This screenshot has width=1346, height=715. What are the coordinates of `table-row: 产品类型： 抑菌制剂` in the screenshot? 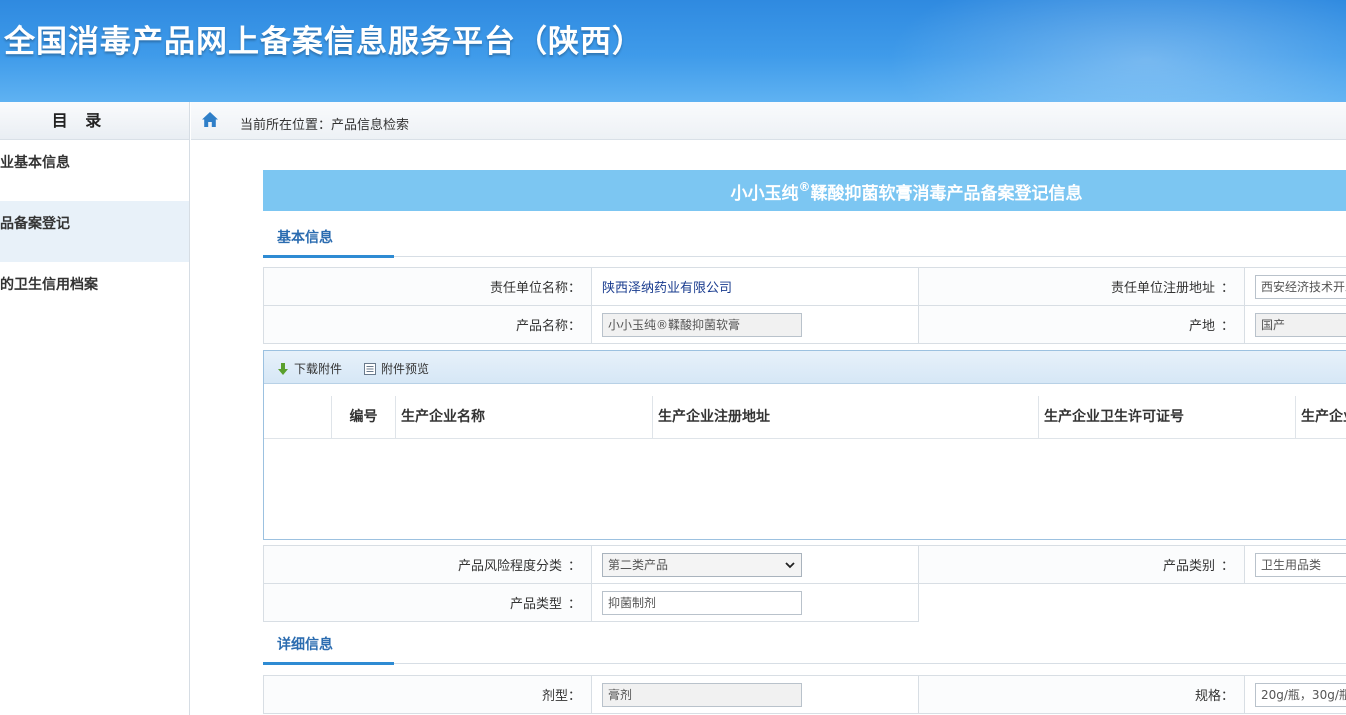 It's located at (804, 602).